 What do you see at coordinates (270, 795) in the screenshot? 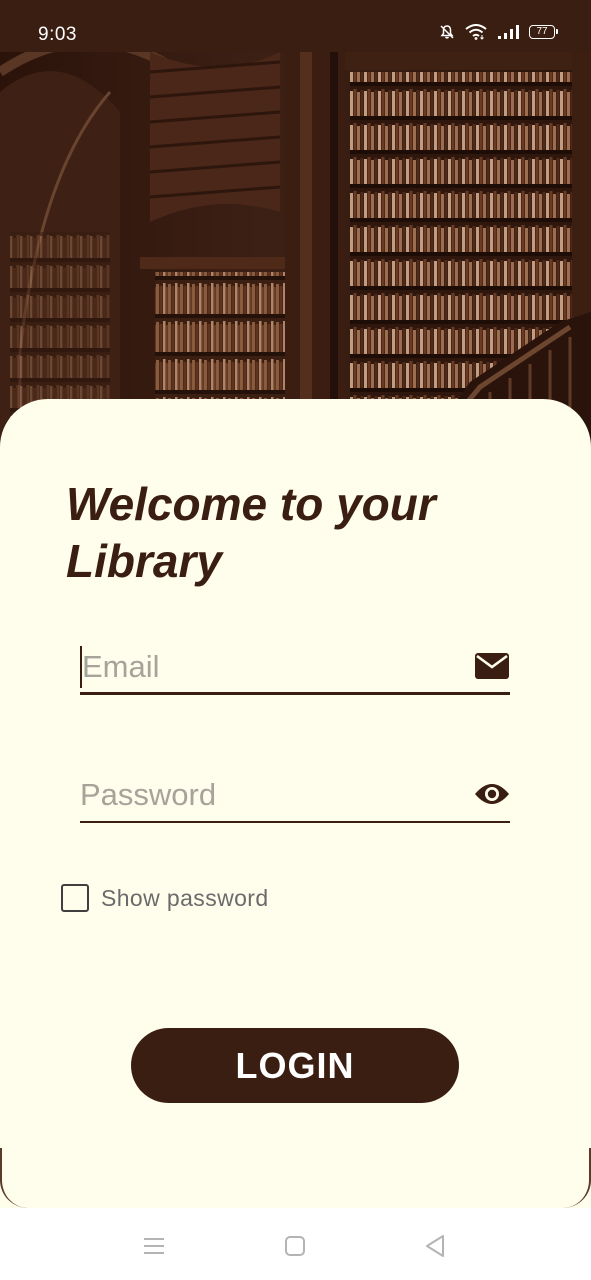
I see `password-input` at bounding box center [270, 795].